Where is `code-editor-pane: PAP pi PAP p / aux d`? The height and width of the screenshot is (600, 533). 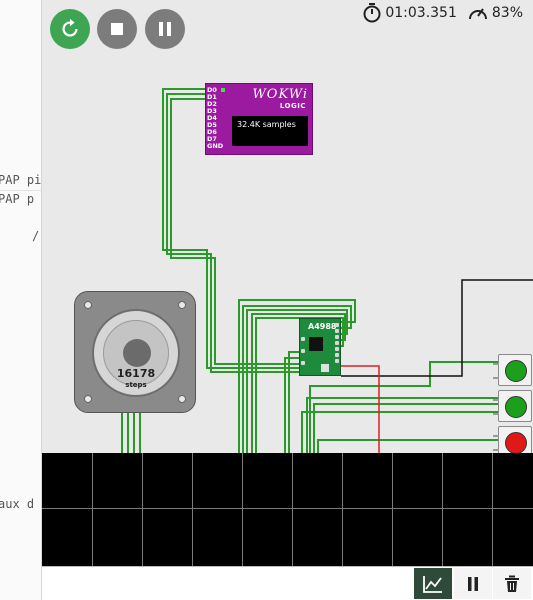
code-editor-pane: PAP pi PAP p / aux d is located at coordinates (21, 300).